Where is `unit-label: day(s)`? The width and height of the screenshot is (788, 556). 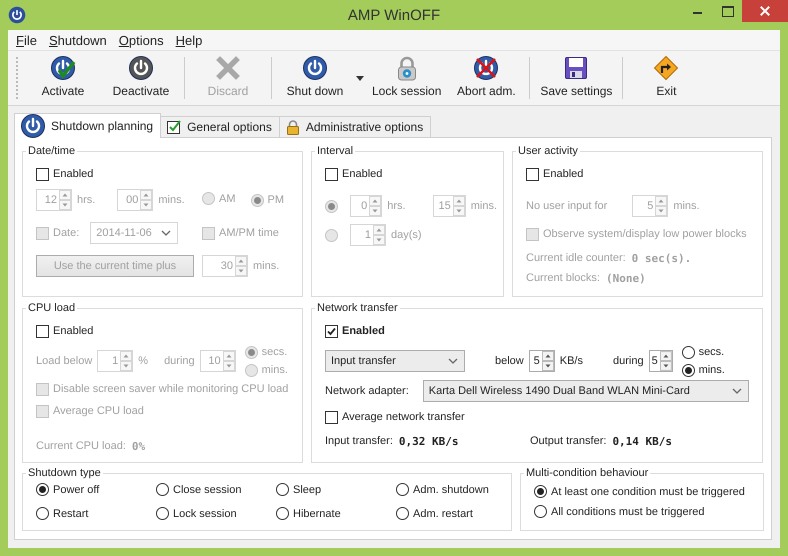
unit-label: day(s) is located at coordinates (406, 235).